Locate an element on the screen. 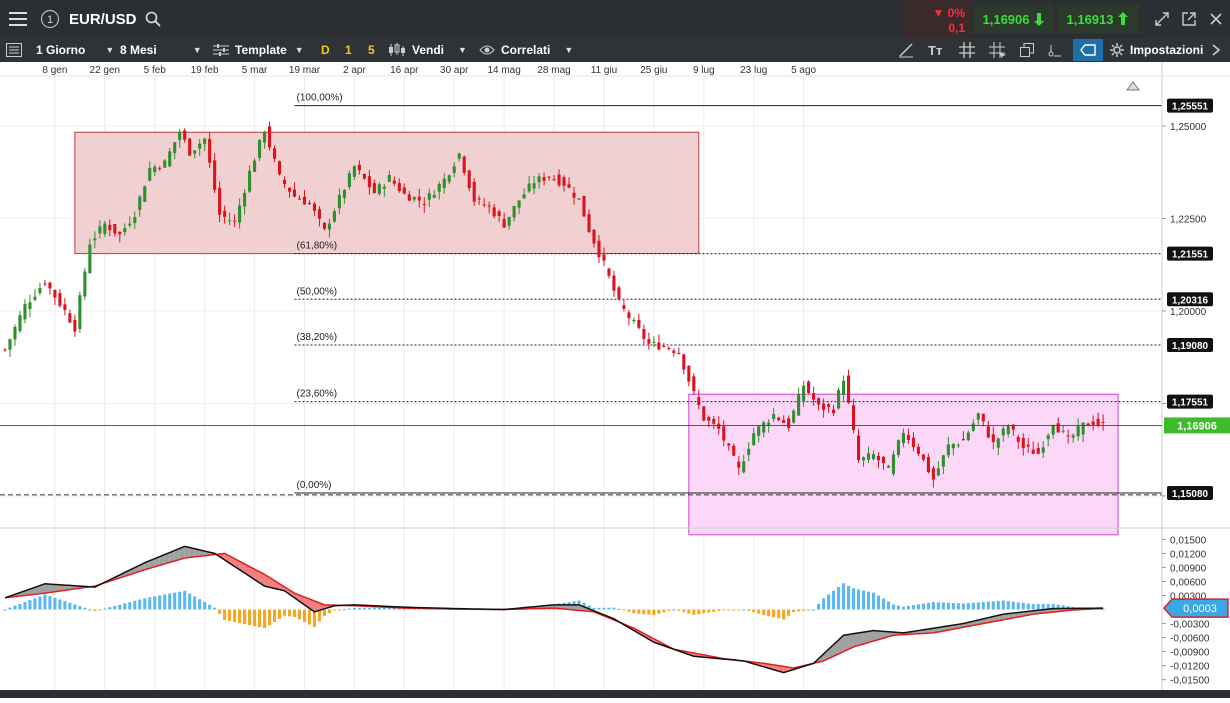 This screenshot has width=1230, height=703. period-dropdown: 8 Mesi▼ is located at coordinates (161, 50).